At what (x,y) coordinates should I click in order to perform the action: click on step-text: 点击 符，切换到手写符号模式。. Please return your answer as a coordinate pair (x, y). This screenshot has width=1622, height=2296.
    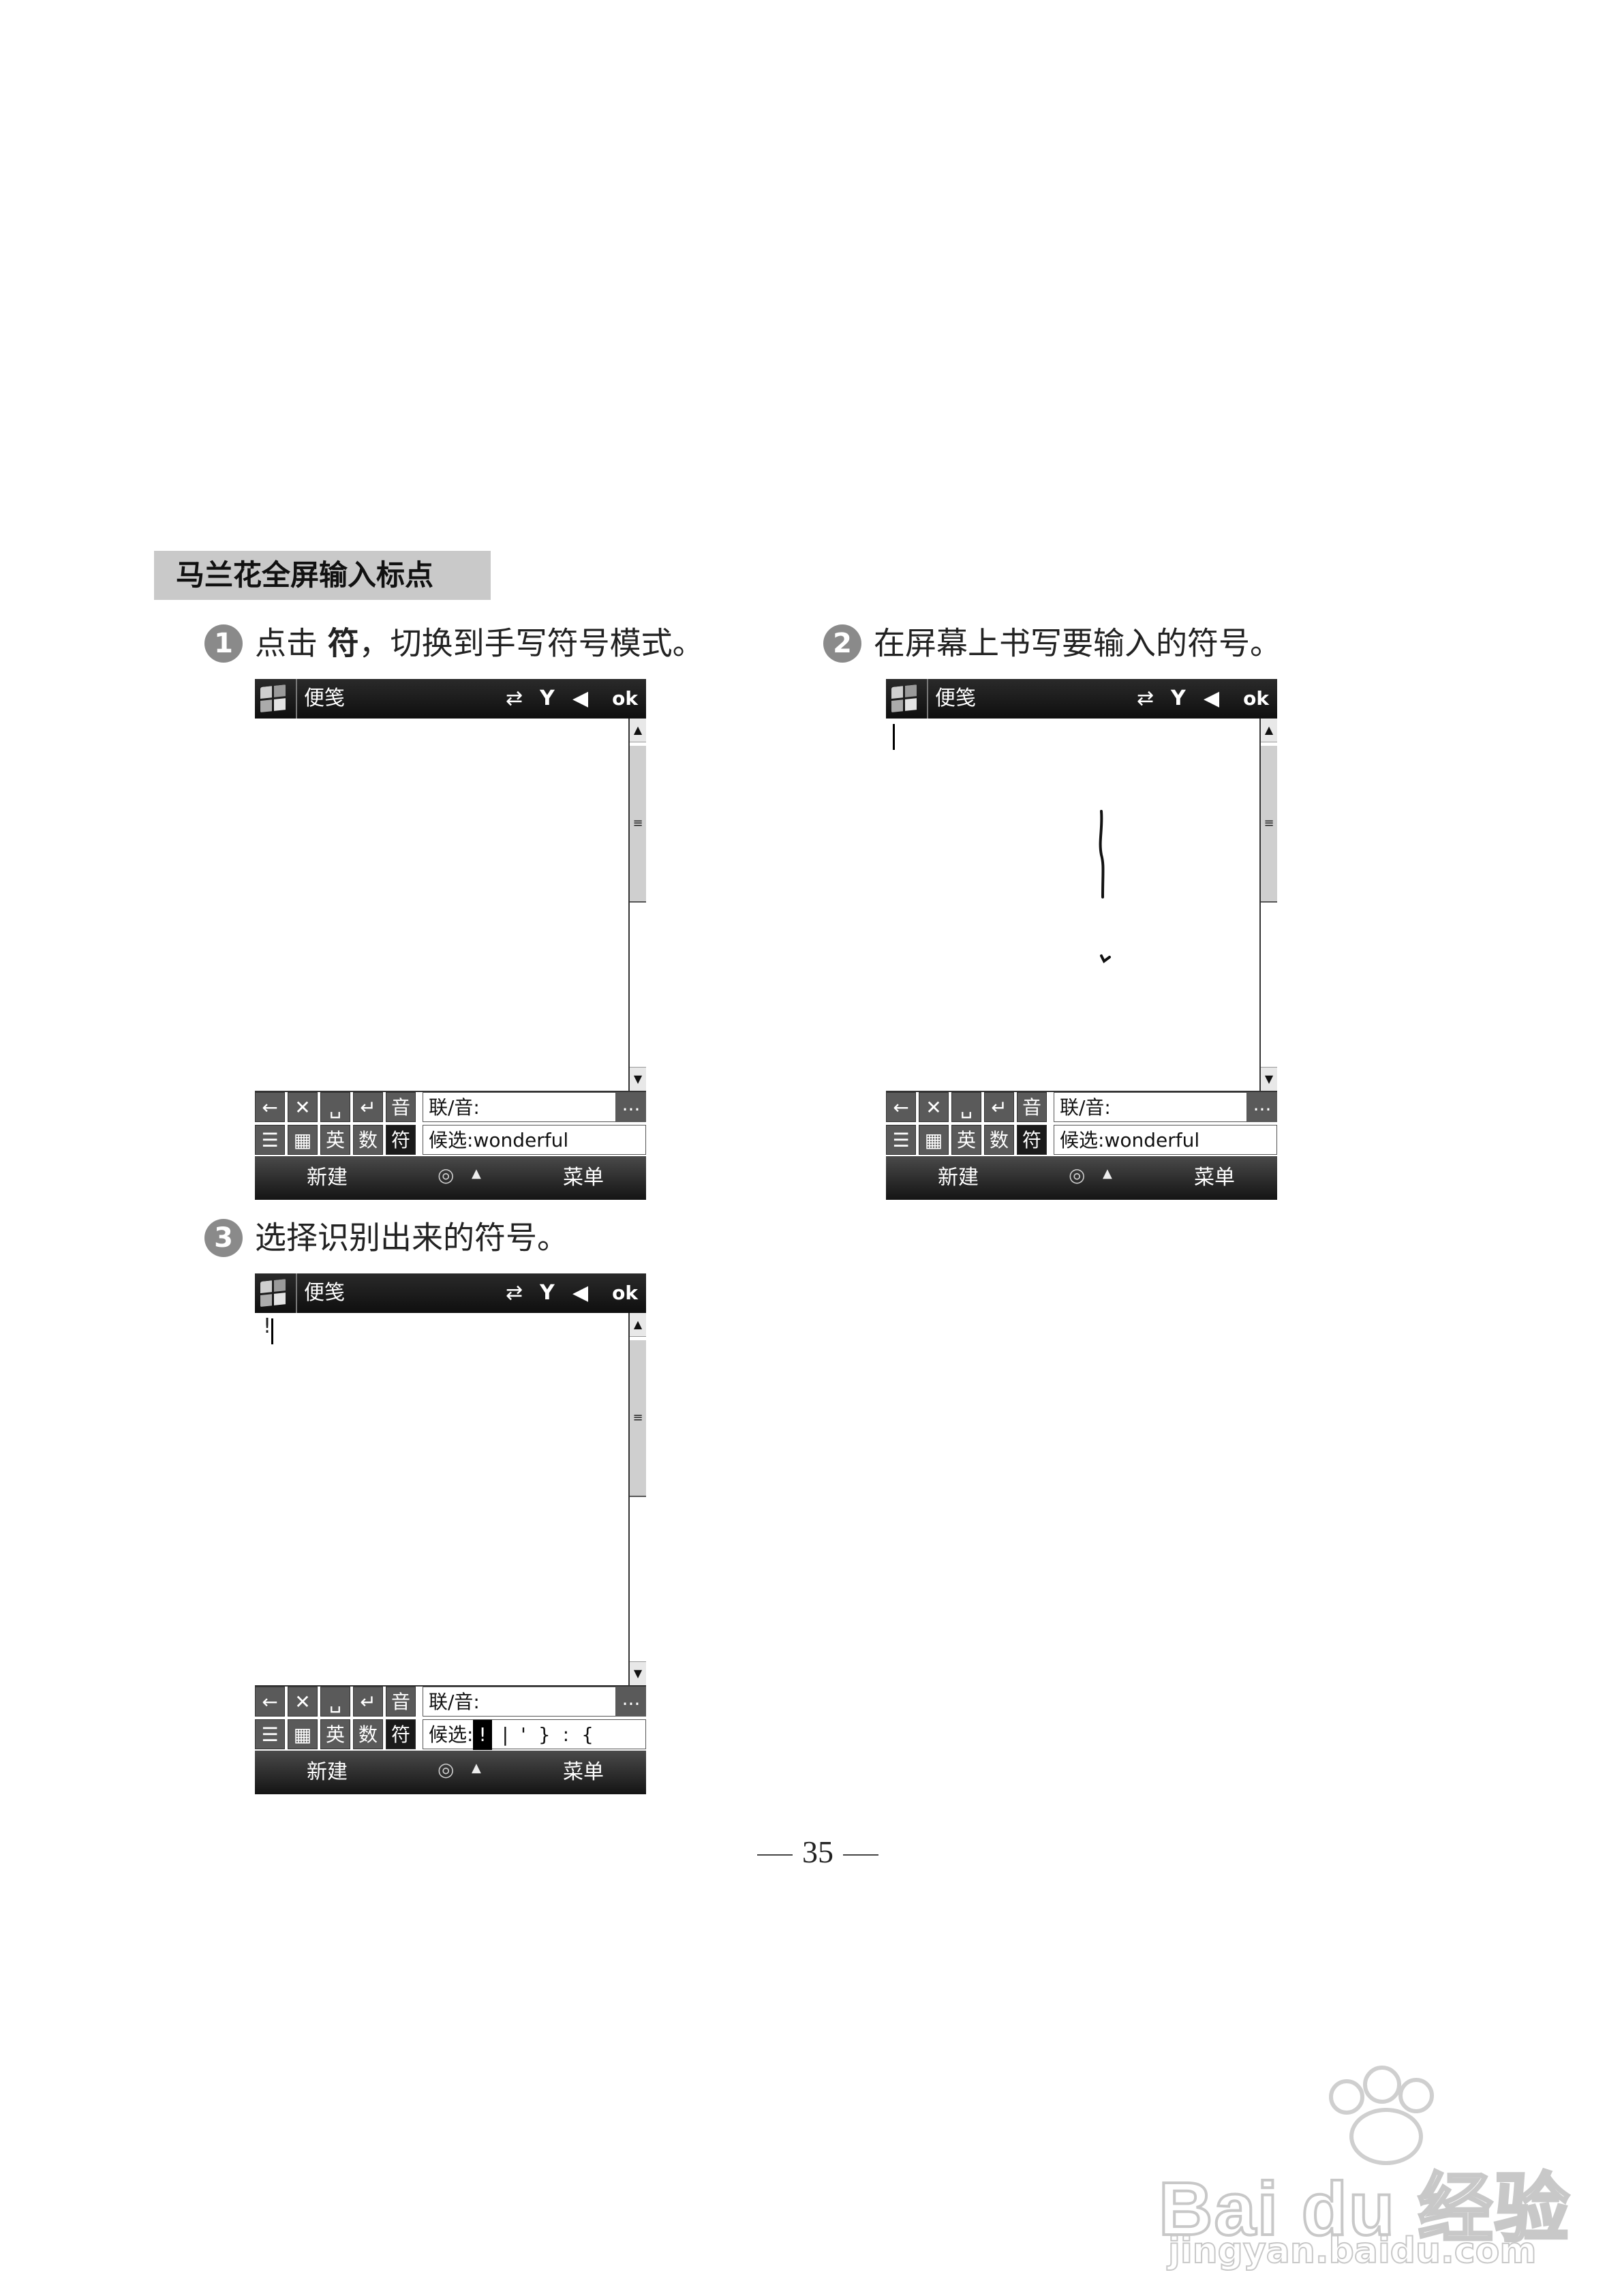
    Looking at the image, I should click on (479, 643).